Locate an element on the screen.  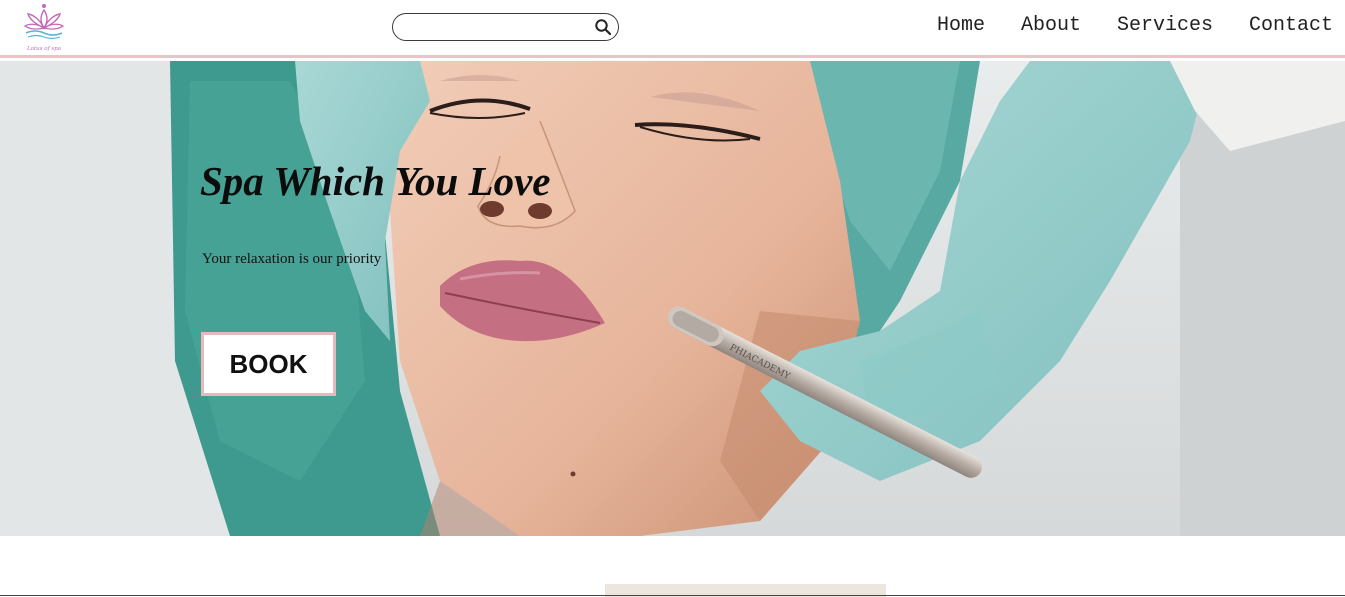
search-box is located at coordinates (505, 27).